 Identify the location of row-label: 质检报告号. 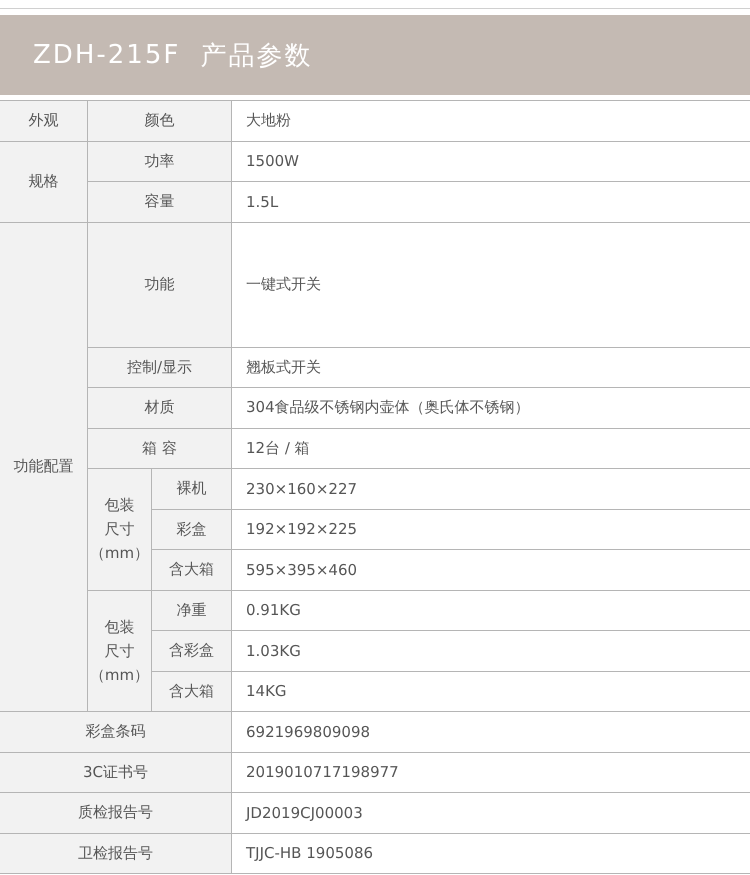
(116, 813).